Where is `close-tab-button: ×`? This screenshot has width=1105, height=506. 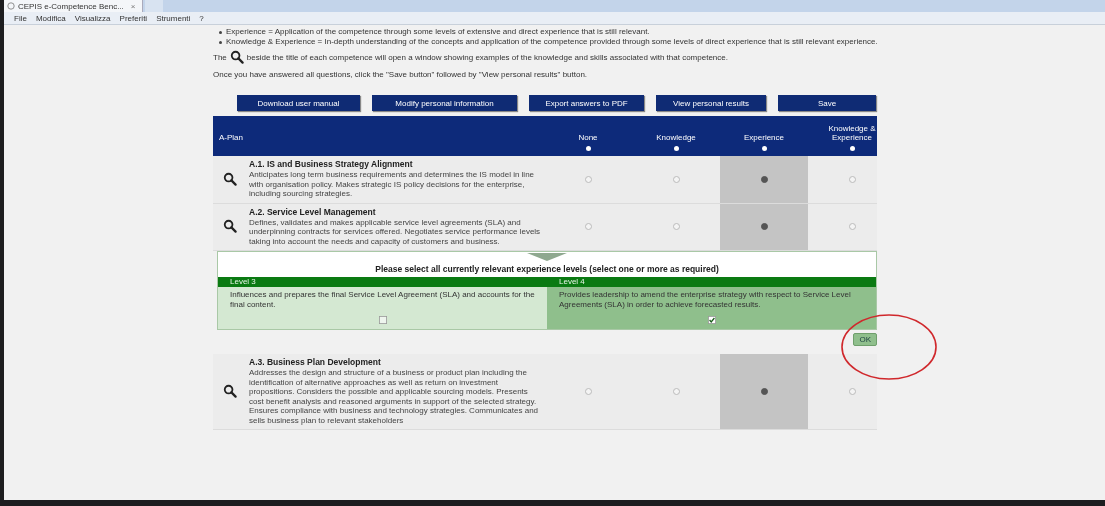
close-tab-button: × is located at coordinates (133, 6).